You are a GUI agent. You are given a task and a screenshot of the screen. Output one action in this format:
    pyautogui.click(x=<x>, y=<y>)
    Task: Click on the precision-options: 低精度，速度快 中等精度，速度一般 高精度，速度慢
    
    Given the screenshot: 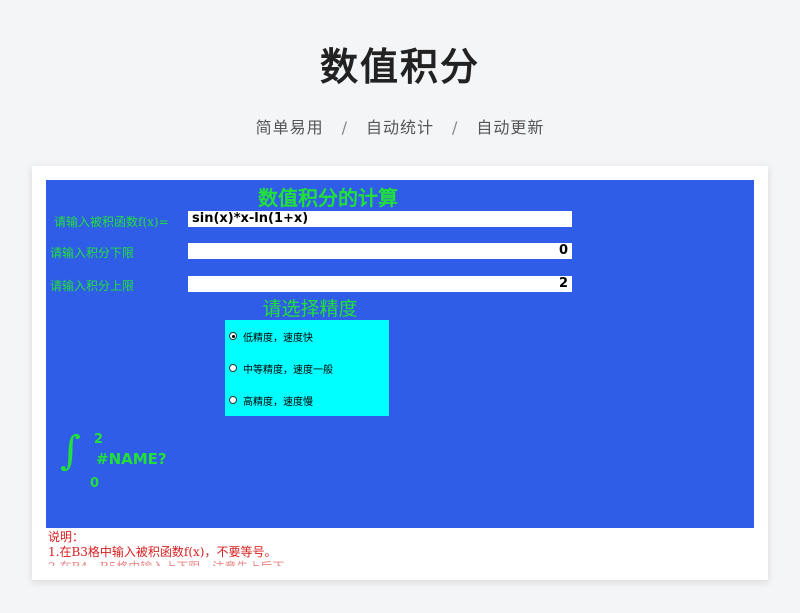 What is the action you would take?
    pyautogui.click(x=307, y=368)
    